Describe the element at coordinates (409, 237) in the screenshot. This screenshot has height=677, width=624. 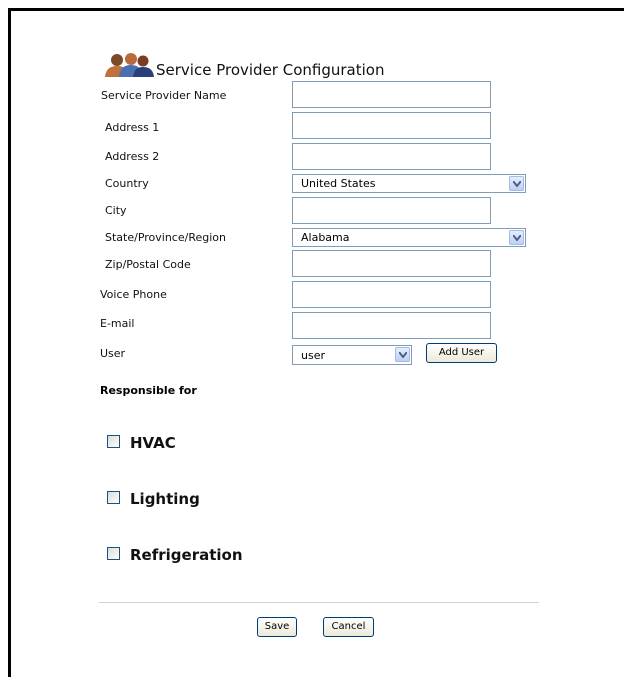
I see `state-select: Alabama` at that location.